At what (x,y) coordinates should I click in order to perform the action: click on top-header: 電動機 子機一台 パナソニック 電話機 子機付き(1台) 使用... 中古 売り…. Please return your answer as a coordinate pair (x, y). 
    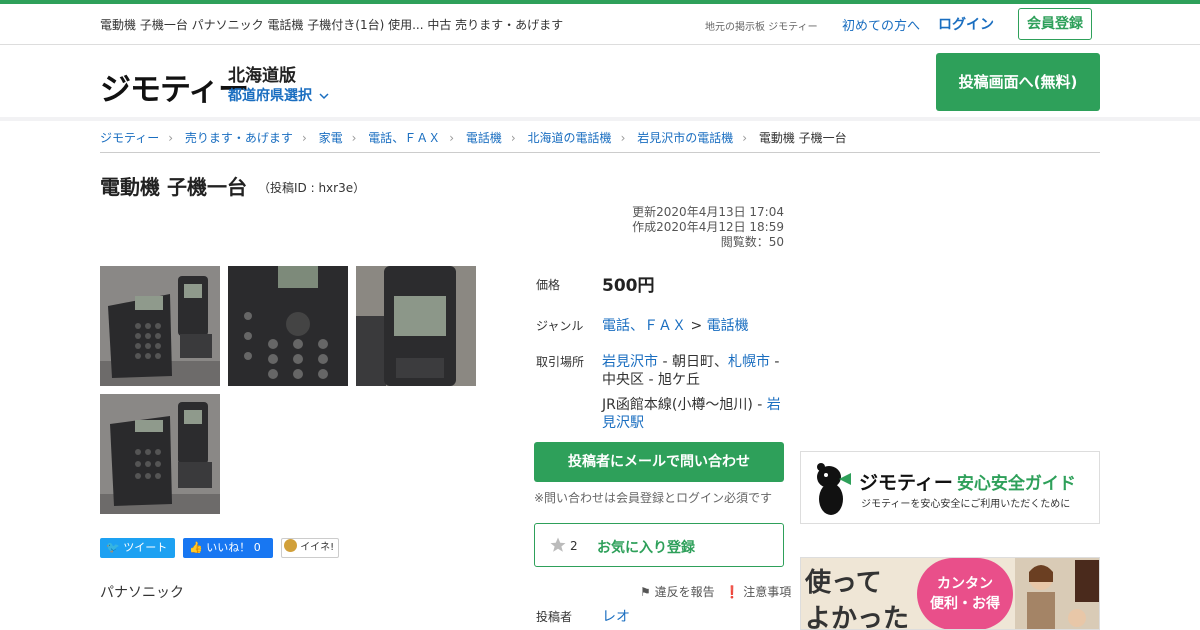
    Looking at the image, I should click on (600, 24).